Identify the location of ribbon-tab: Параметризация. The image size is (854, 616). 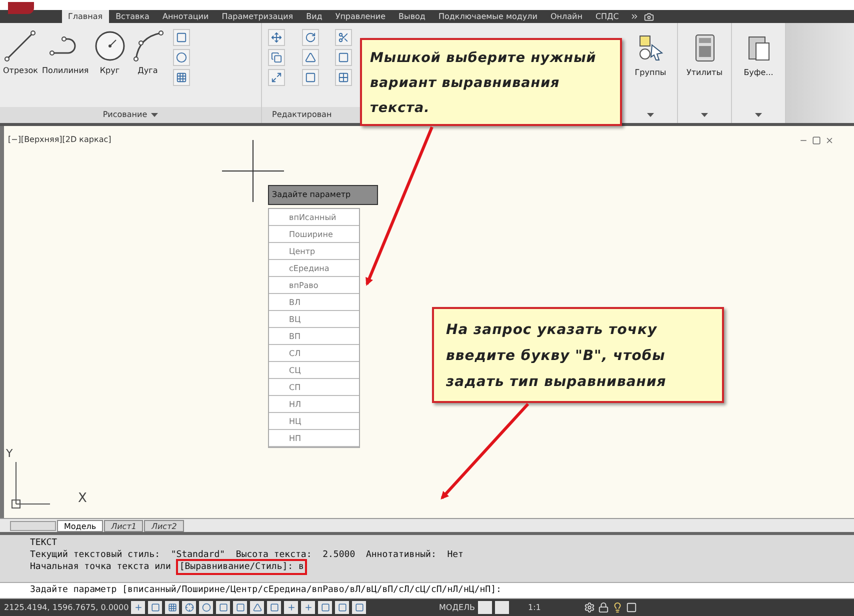
(258, 16).